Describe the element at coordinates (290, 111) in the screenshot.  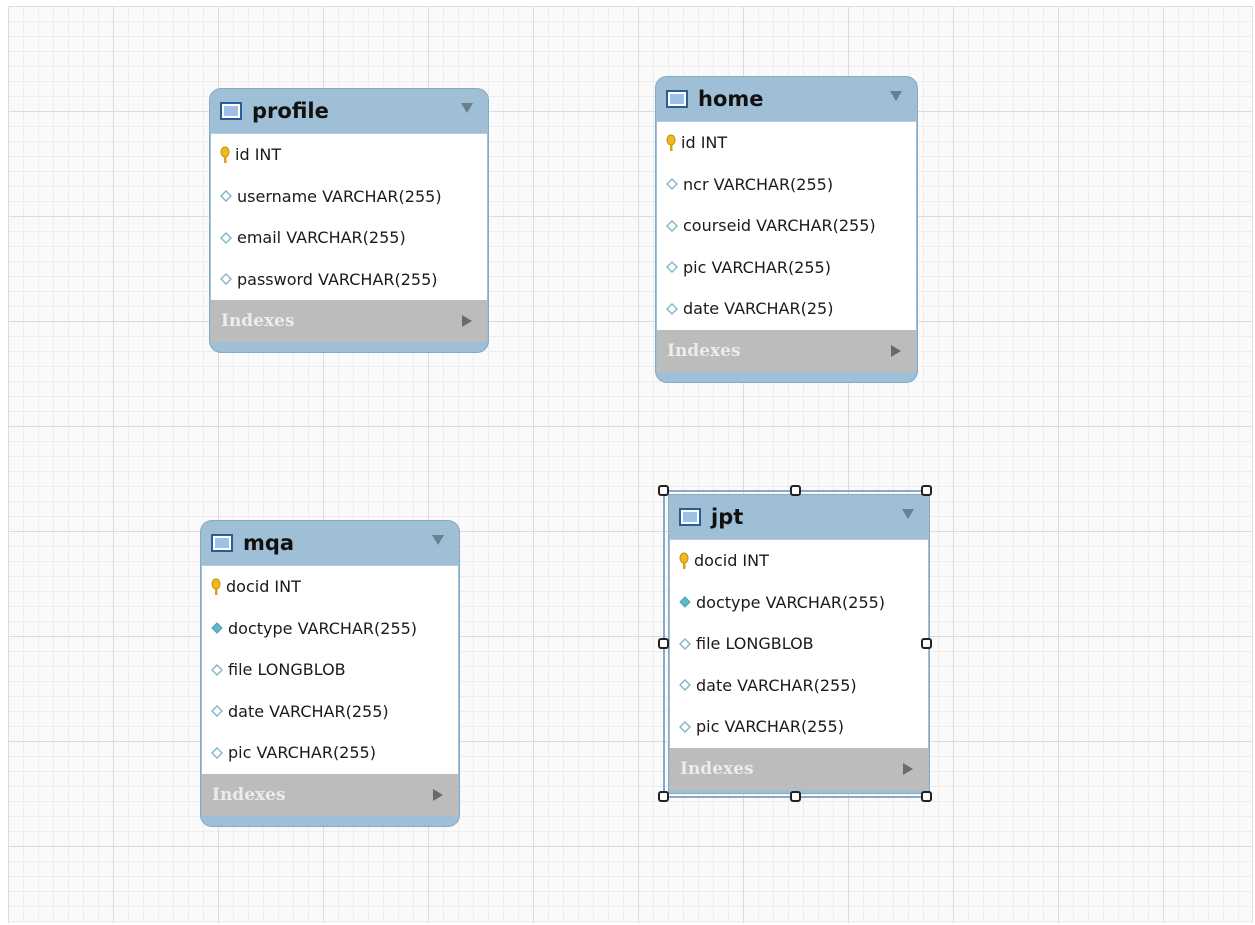
I see `table-title: profile` at that location.